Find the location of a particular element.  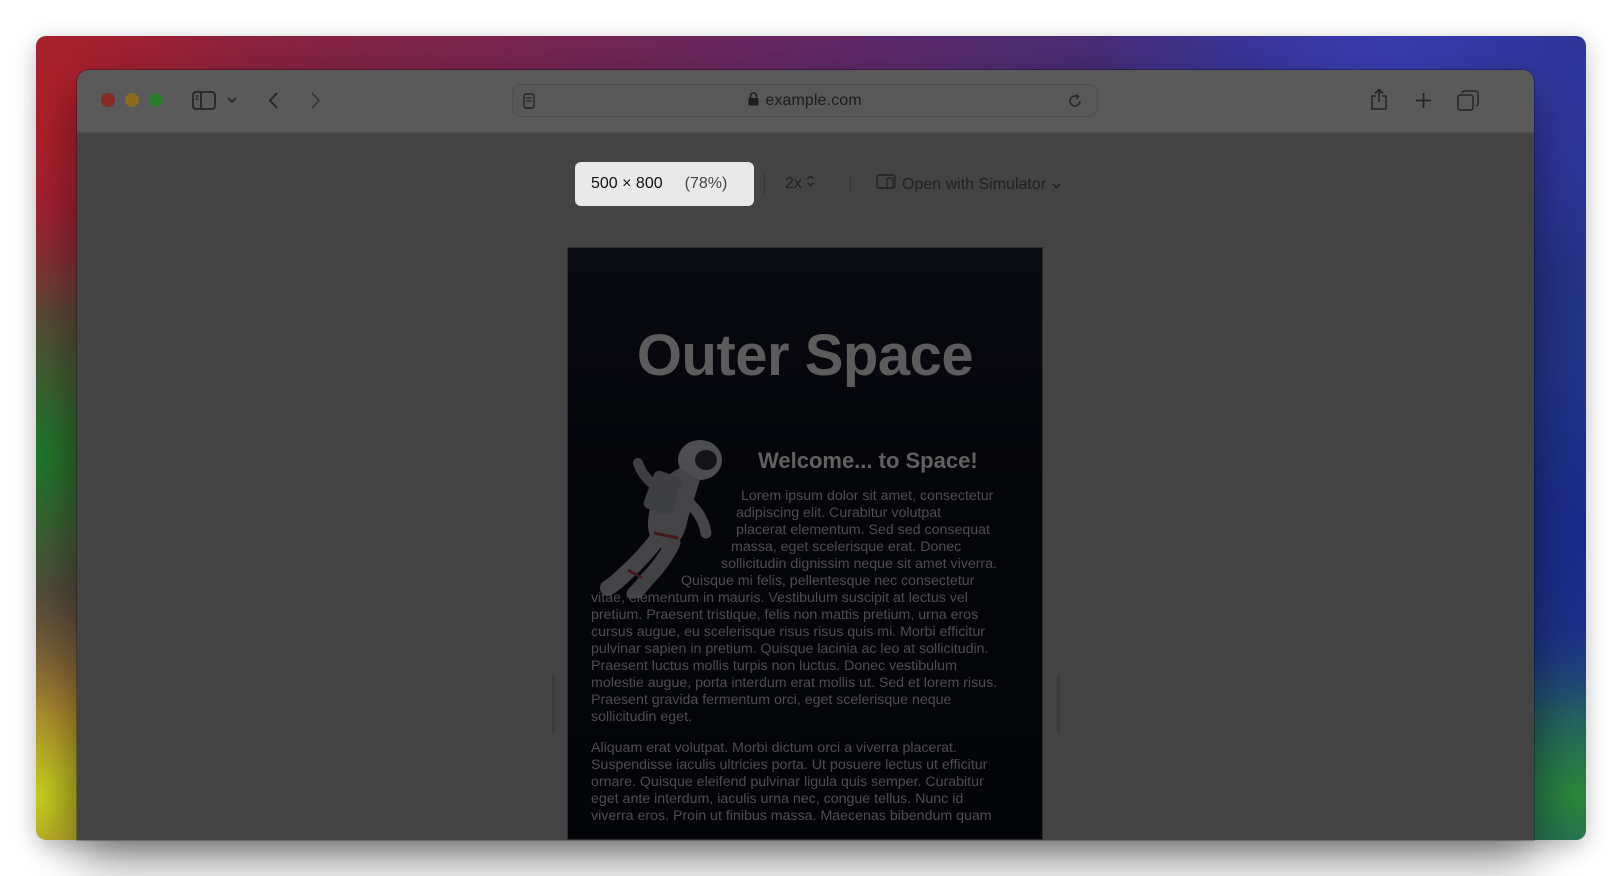

sidebar-icon is located at coordinates (204, 100).